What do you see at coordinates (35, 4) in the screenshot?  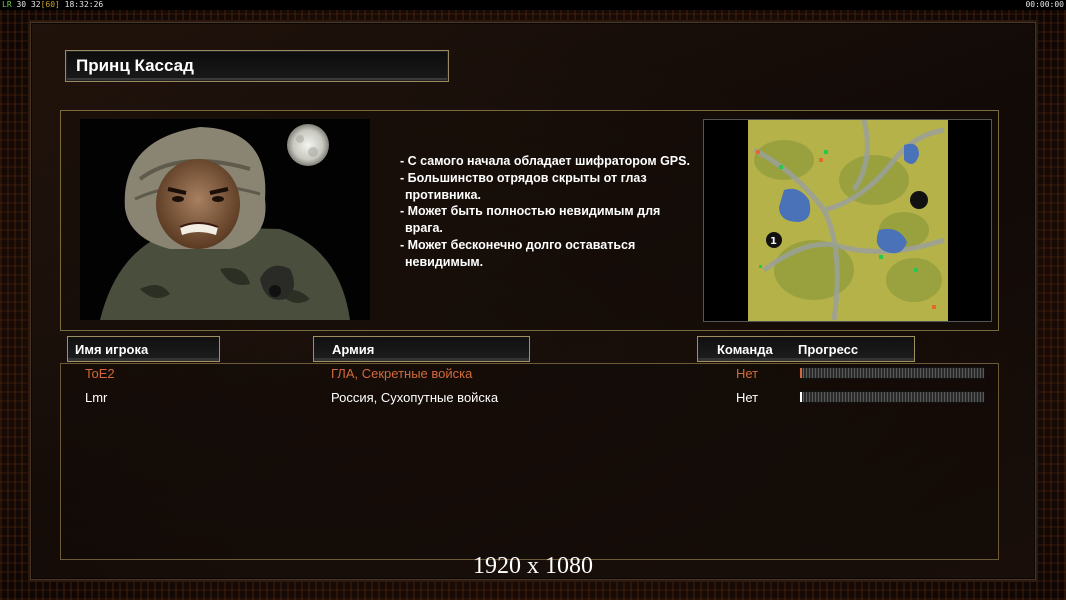 I see `fps-max: 32` at bounding box center [35, 4].